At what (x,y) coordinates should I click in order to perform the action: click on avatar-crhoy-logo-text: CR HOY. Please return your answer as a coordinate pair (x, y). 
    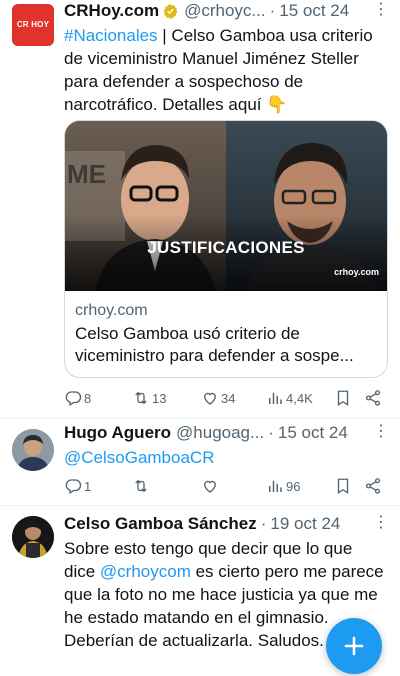
    Looking at the image, I should click on (33, 24).